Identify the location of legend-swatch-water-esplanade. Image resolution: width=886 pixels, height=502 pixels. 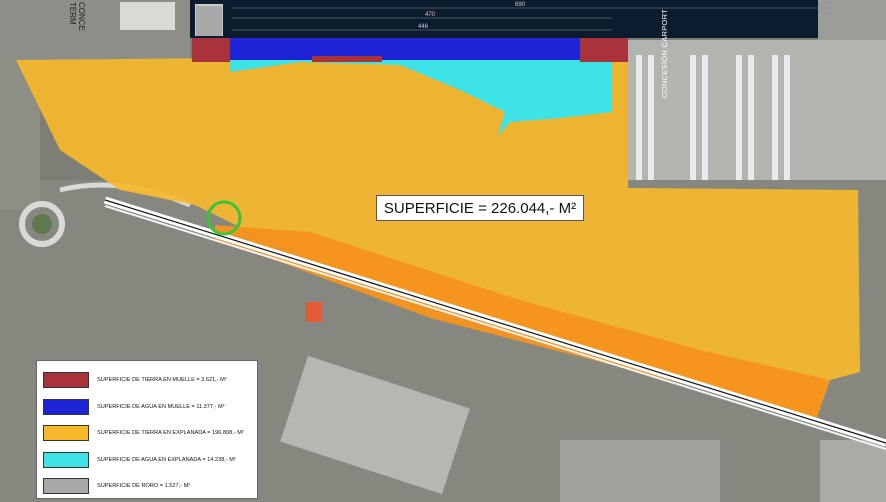
(66, 459).